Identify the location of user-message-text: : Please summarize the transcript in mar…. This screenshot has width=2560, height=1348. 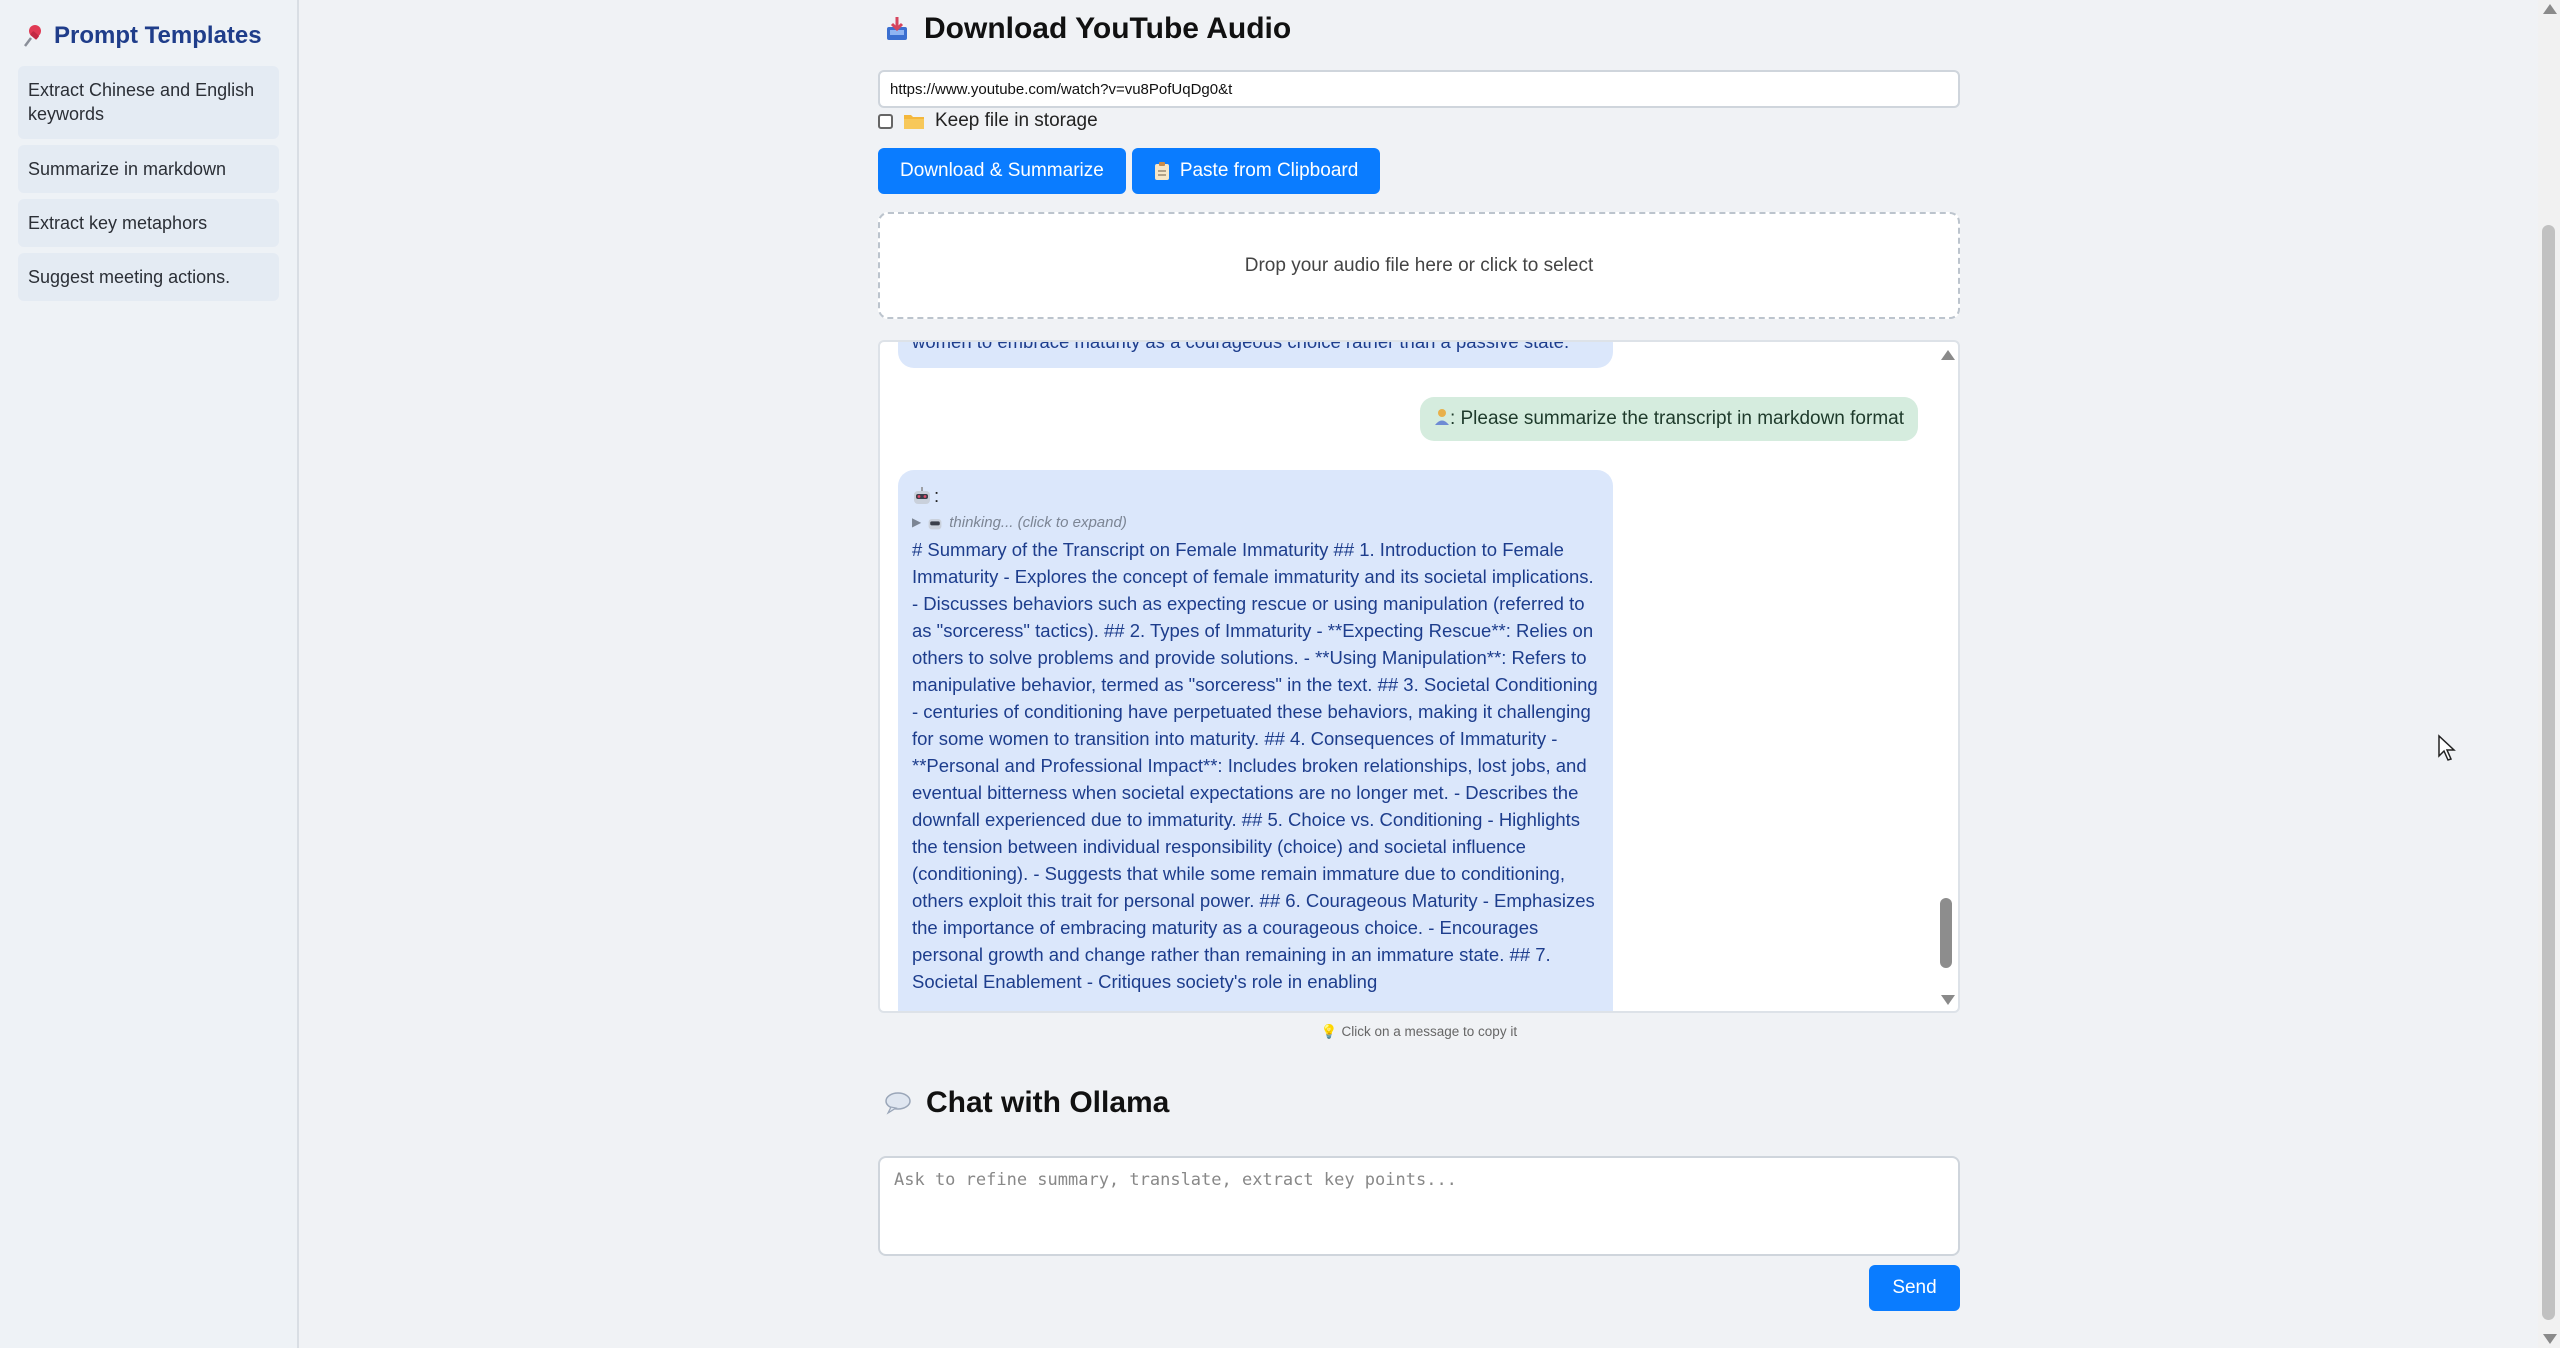
(1676, 418).